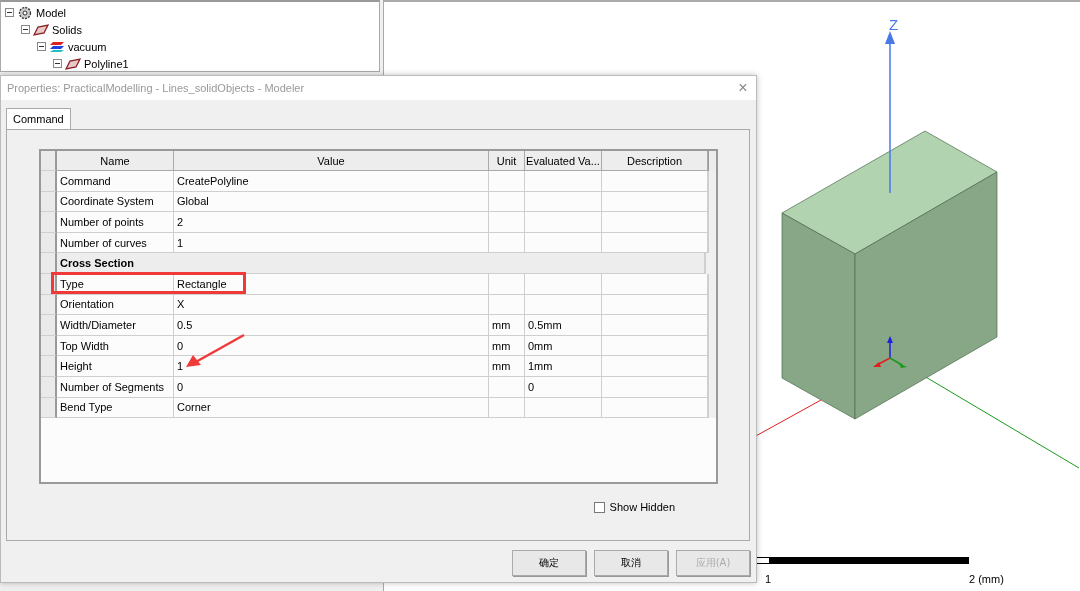  Describe the element at coordinates (631, 563) in the screenshot. I see `dialog-button: 取消` at that location.